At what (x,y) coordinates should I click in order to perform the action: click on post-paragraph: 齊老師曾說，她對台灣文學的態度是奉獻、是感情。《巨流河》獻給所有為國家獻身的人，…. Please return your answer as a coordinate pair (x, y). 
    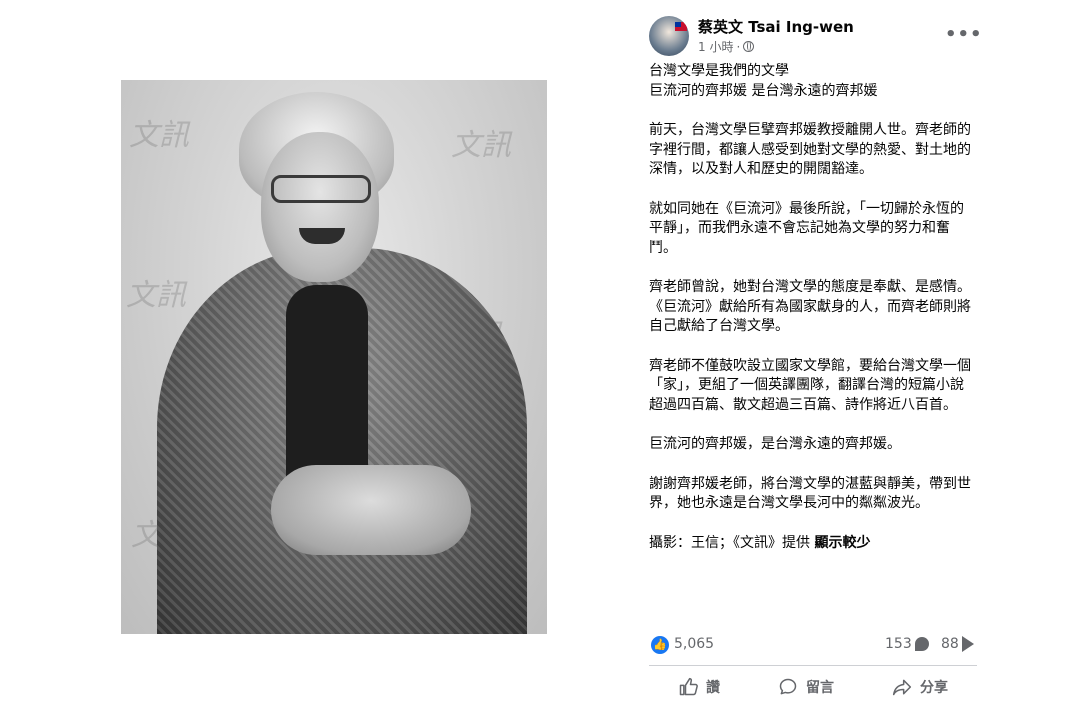
    Looking at the image, I should click on (810, 306).